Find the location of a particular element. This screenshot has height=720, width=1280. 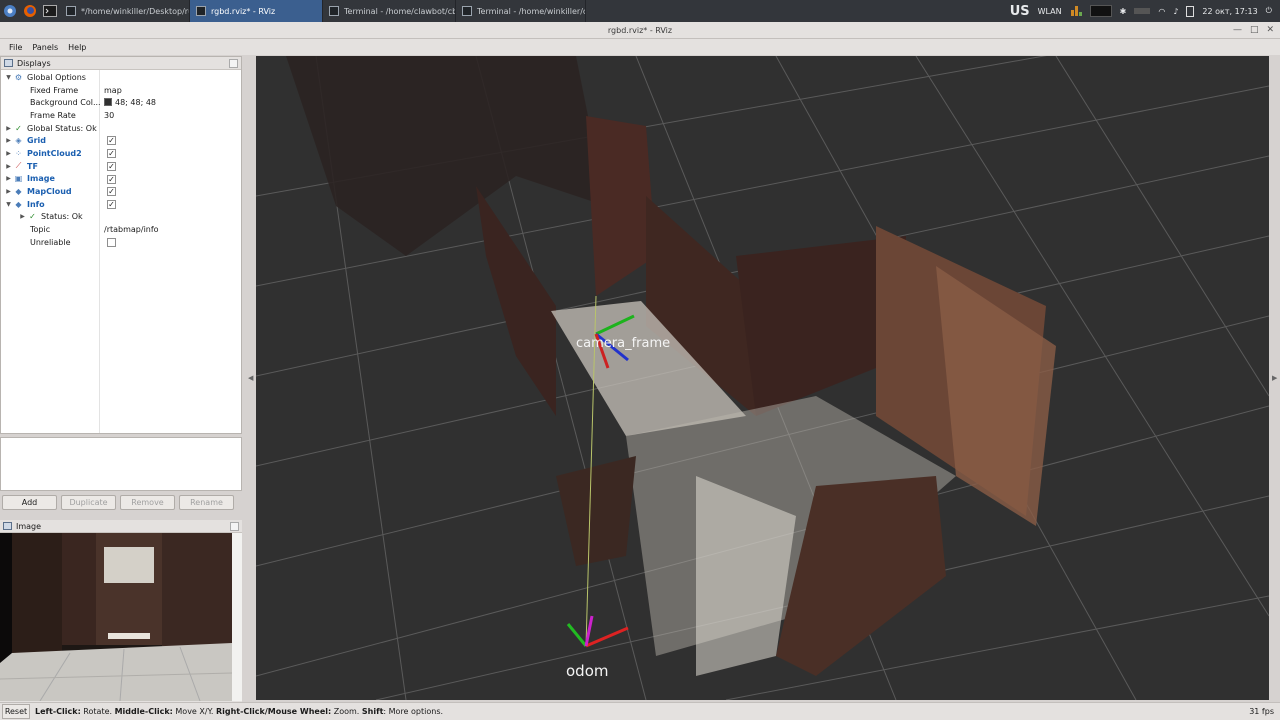

network-label: WLAN is located at coordinates (1050, 11).